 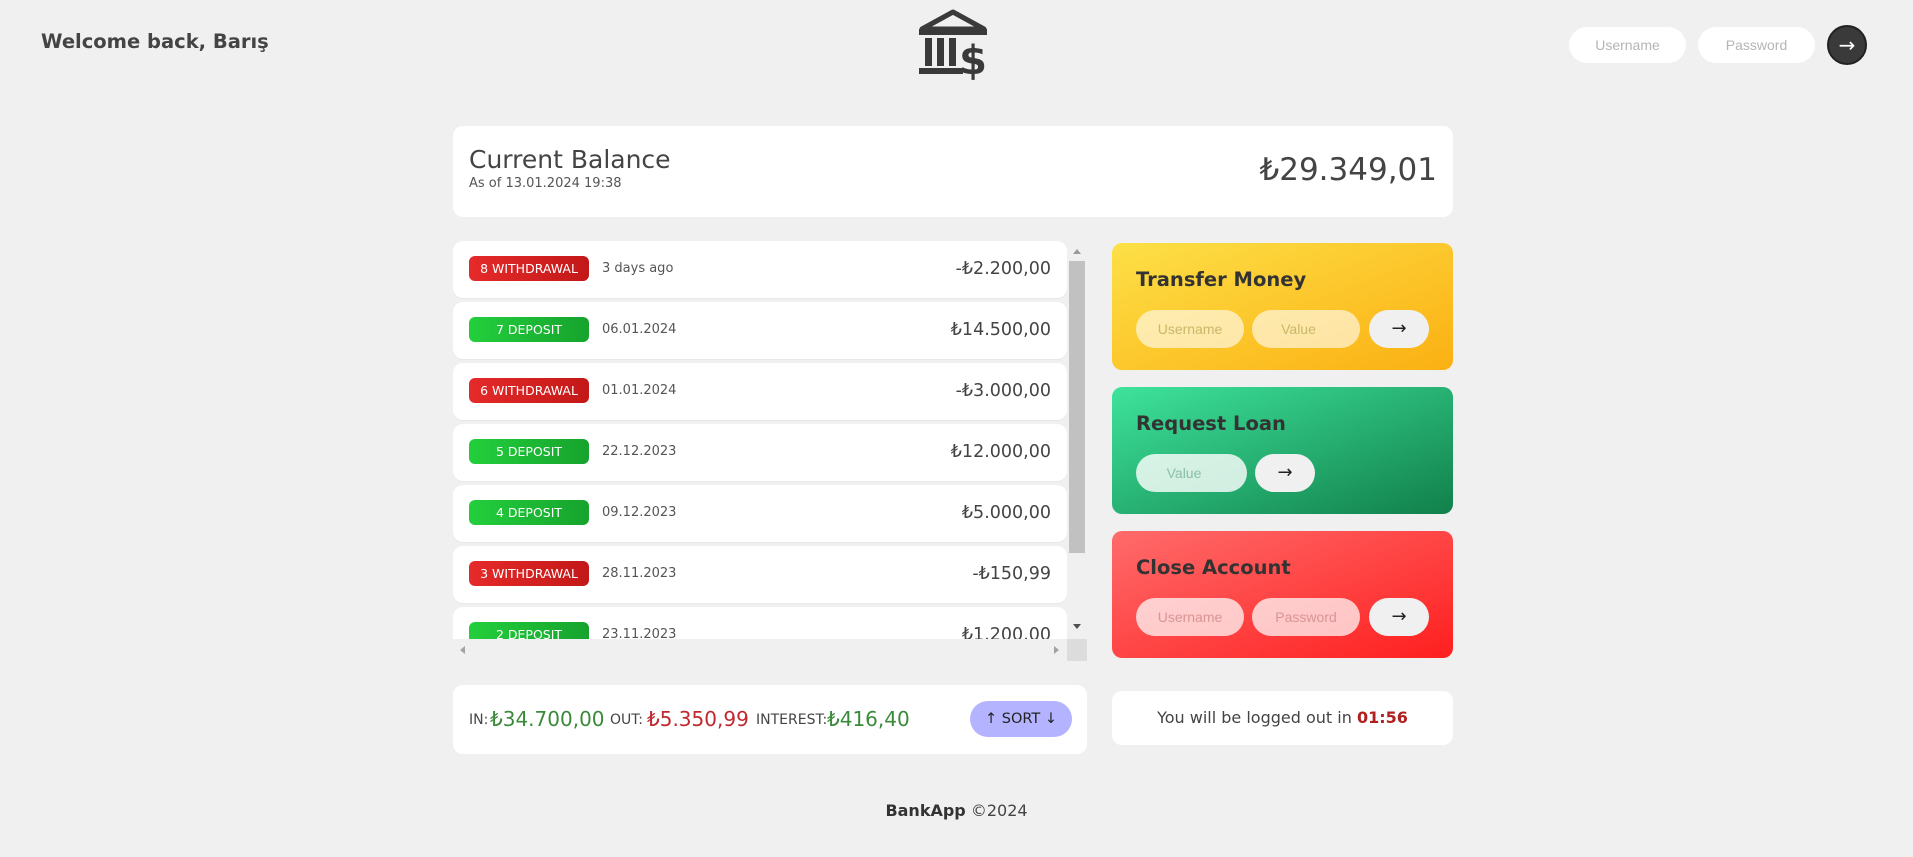 I want to click on close-submit-button: →, so click(x=1399, y=617).